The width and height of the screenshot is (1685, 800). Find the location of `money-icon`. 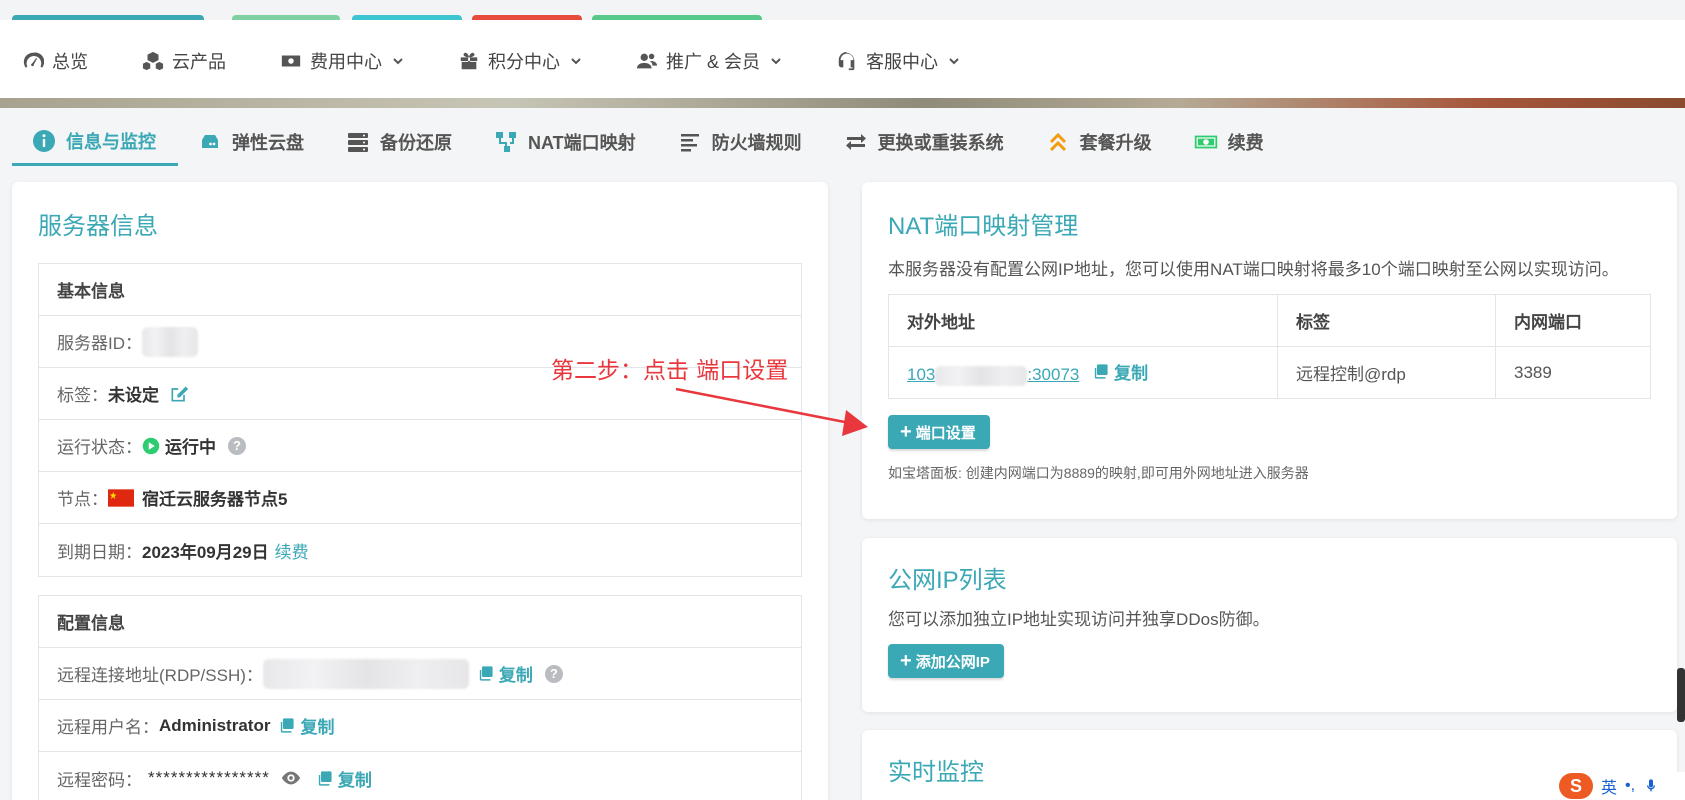

money-icon is located at coordinates (291, 61).